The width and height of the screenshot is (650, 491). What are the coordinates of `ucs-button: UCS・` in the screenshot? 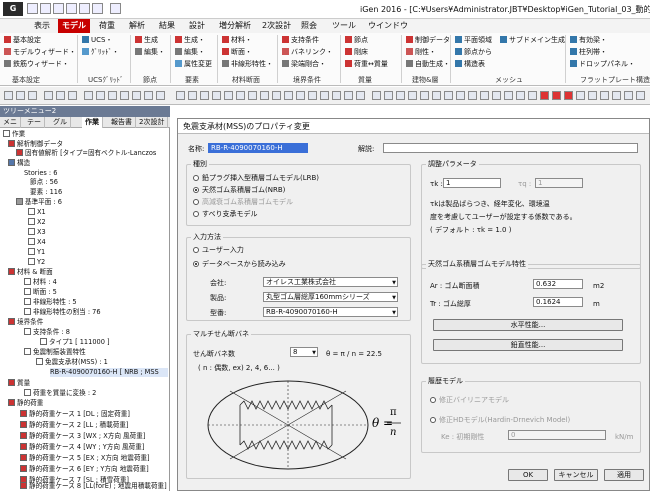 It's located at (97, 40).